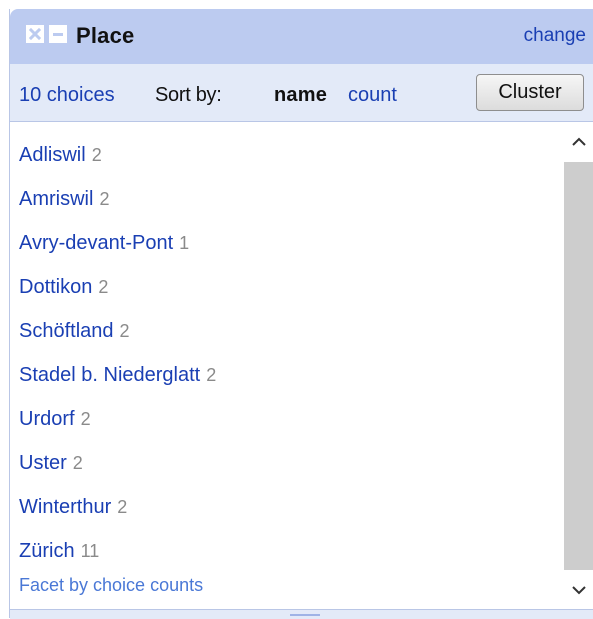 The image size is (593, 619). What do you see at coordinates (111, 585) in the screenshot?
I see `facet-by-choice-counts-link: Facet by choice counts` at bounding box center [111, 585].